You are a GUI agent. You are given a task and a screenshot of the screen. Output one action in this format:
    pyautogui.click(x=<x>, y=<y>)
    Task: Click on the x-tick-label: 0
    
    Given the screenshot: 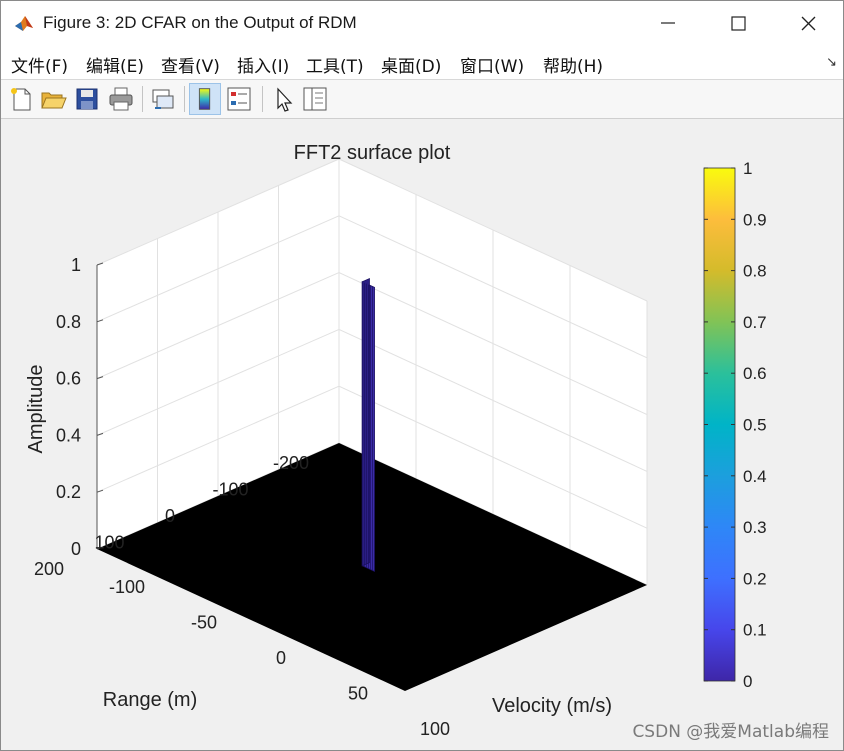 What is the action you would take?
    pyautogui.click(x=281, y=658)
    